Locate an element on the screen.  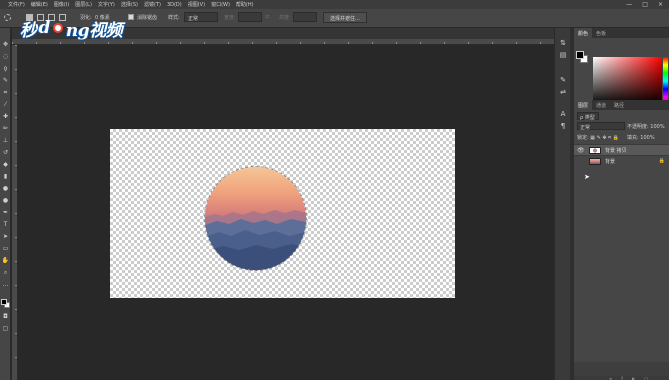
mouse-cursor-icon: ➤ is located at coordinates (587, 177).